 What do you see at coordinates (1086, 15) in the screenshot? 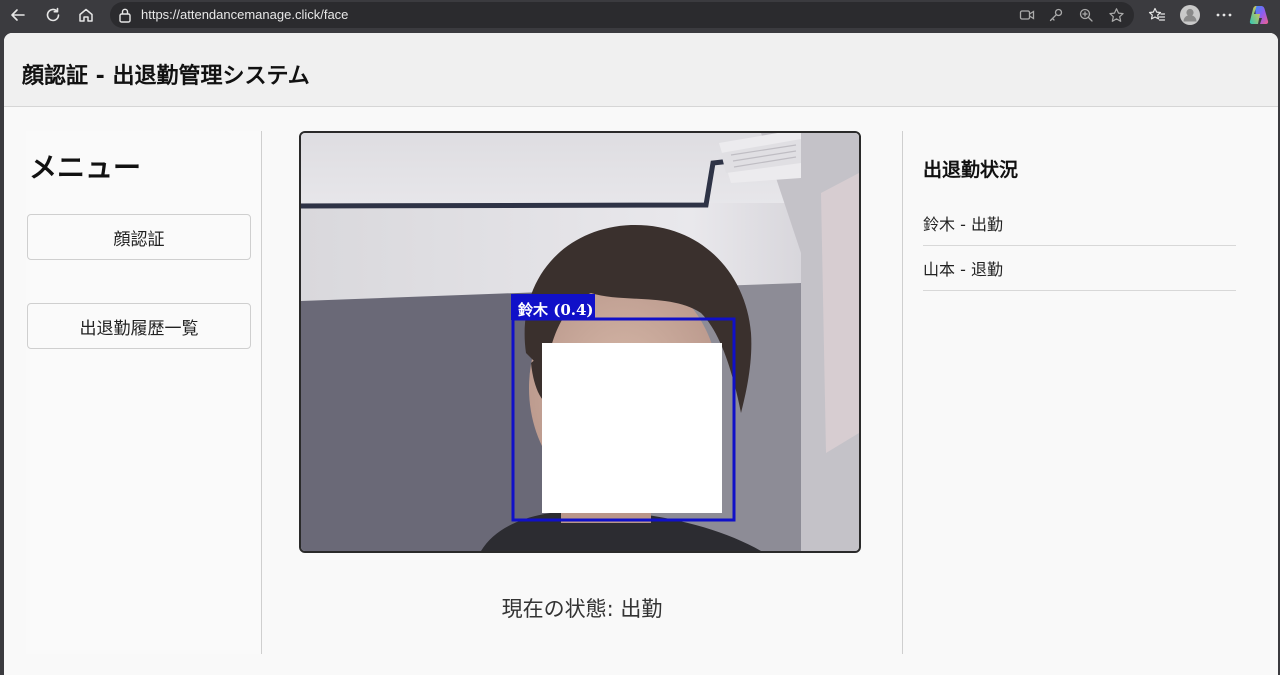
I see `zoom-icon` at bounding box center [1086, 15].